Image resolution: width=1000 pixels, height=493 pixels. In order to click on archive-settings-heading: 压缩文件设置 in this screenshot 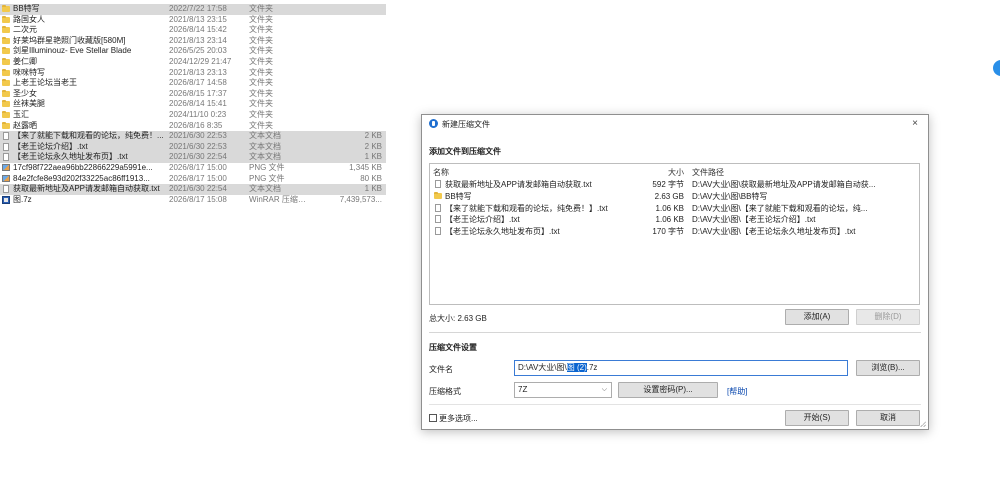, I will do `click(453, 347)`.